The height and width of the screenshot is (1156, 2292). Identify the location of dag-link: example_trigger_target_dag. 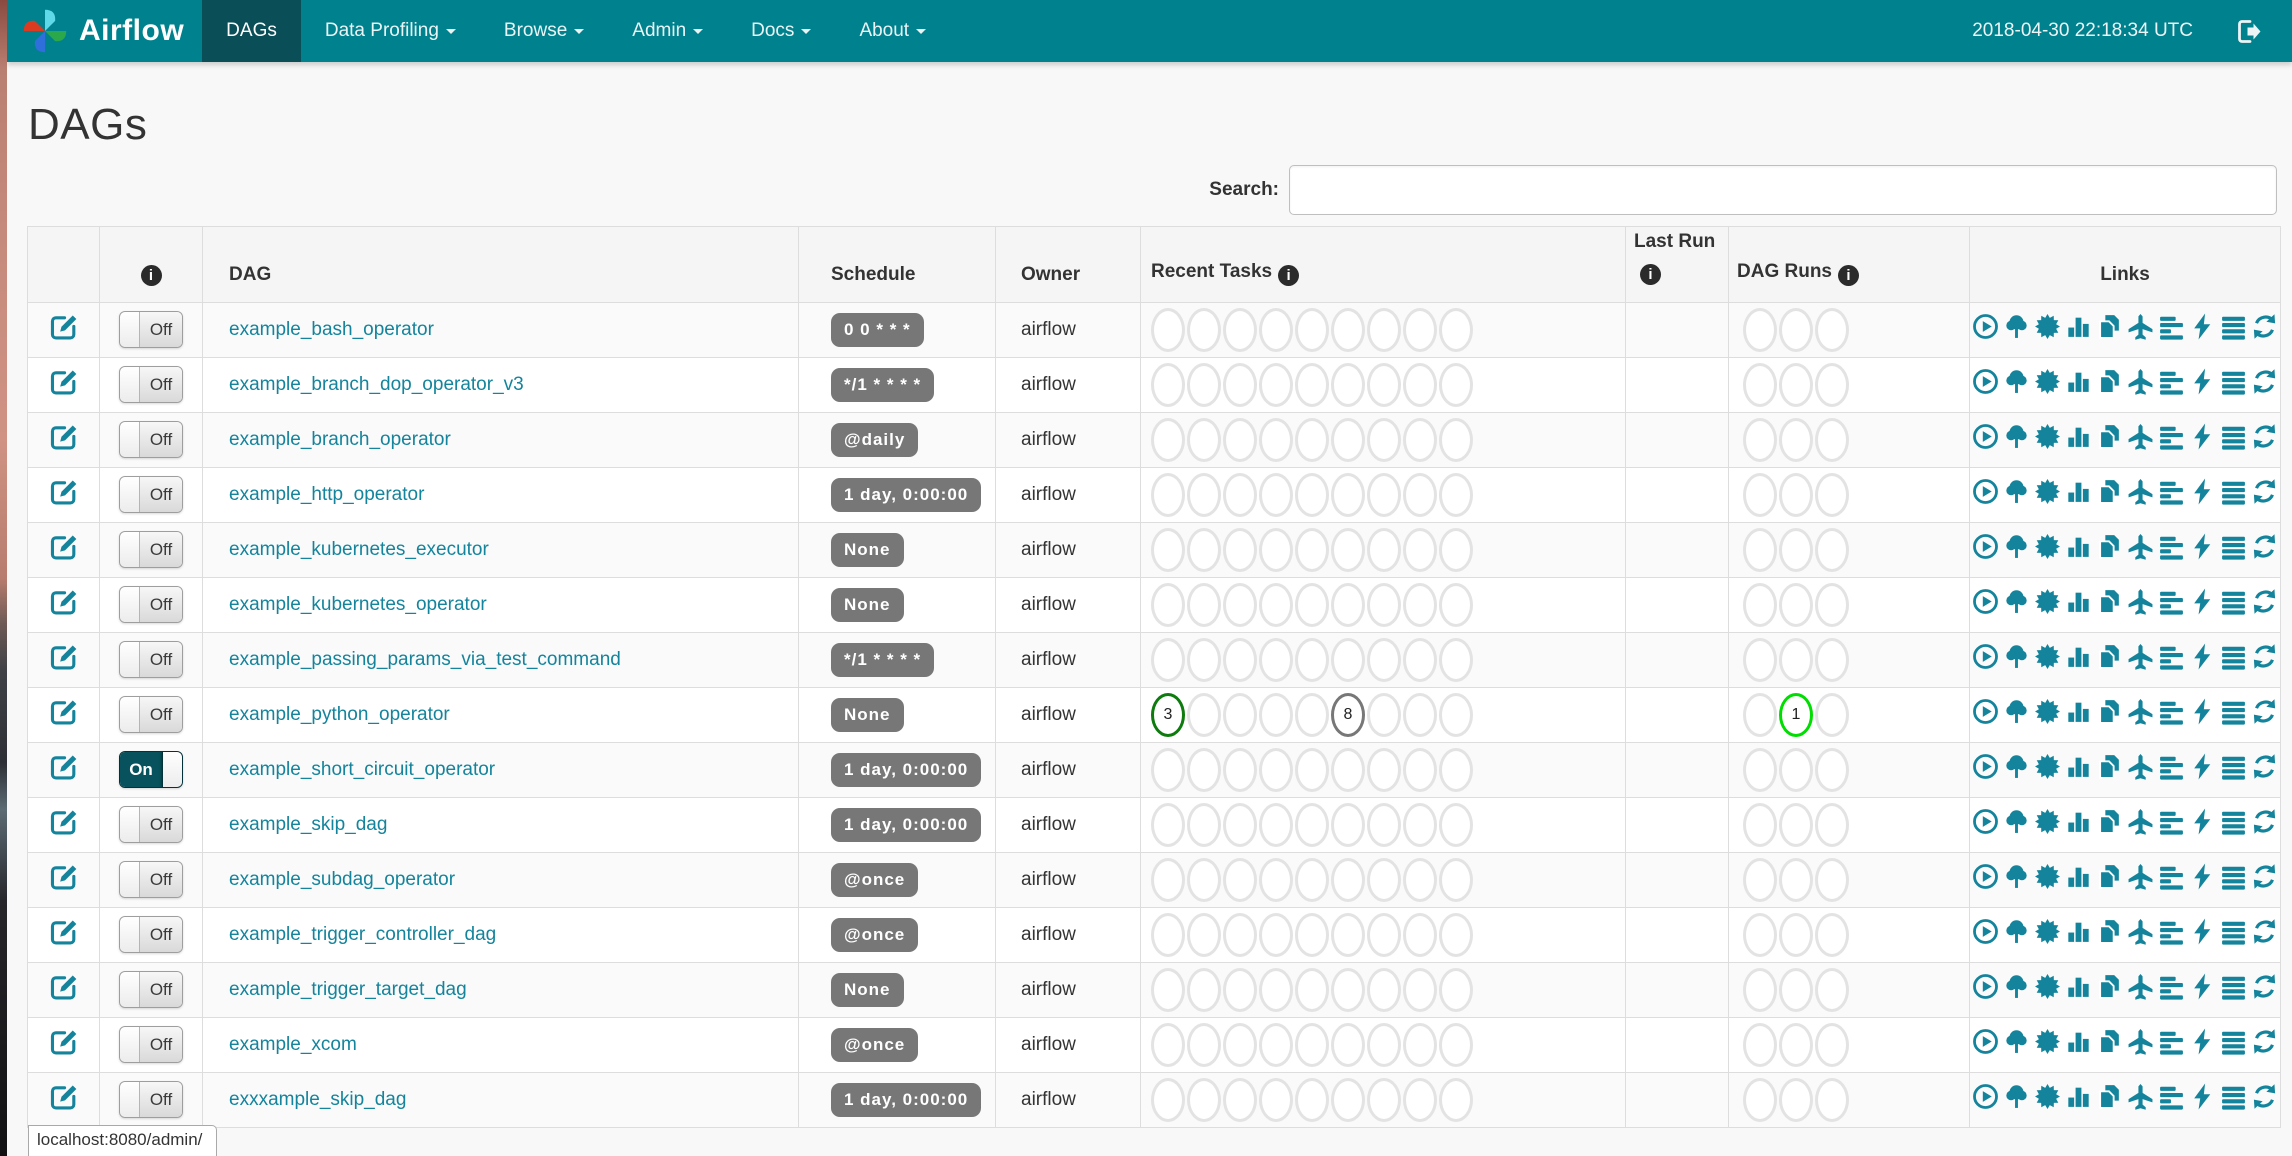
(348, 989).